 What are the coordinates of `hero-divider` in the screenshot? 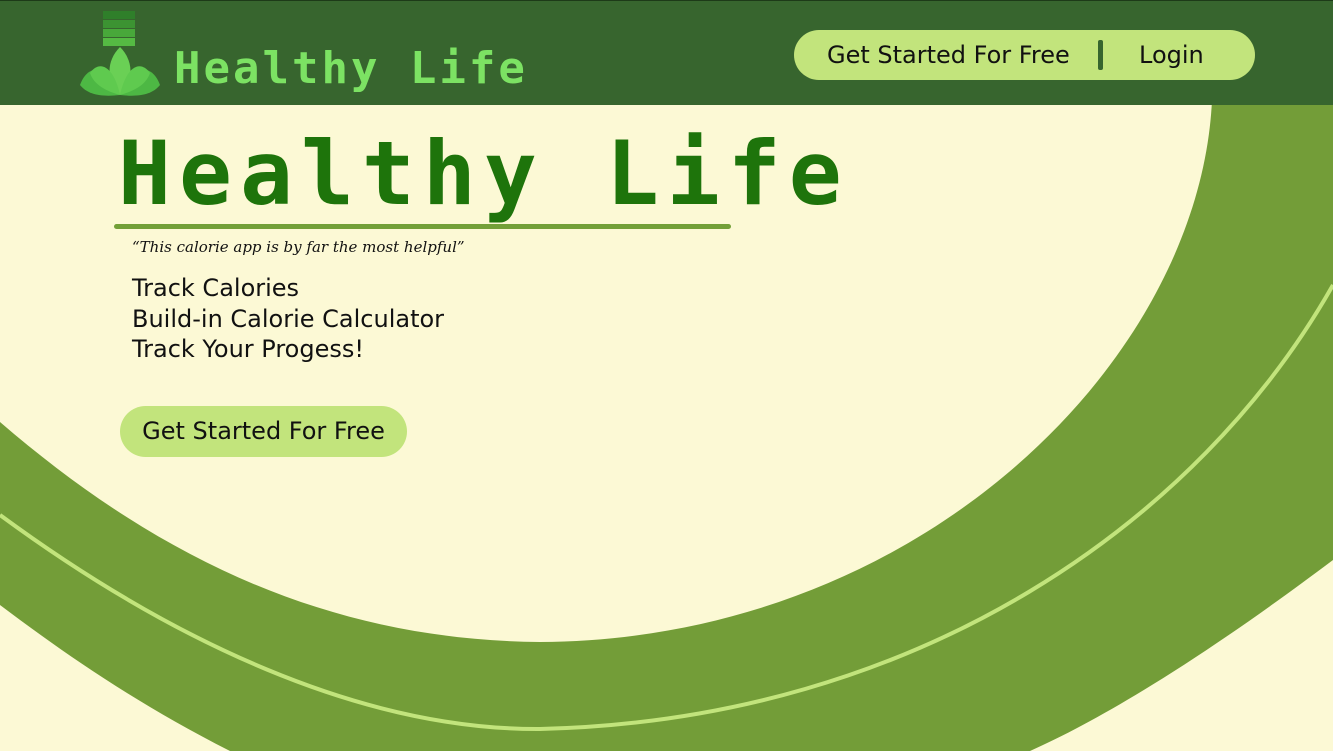 It's located at (422, 226).